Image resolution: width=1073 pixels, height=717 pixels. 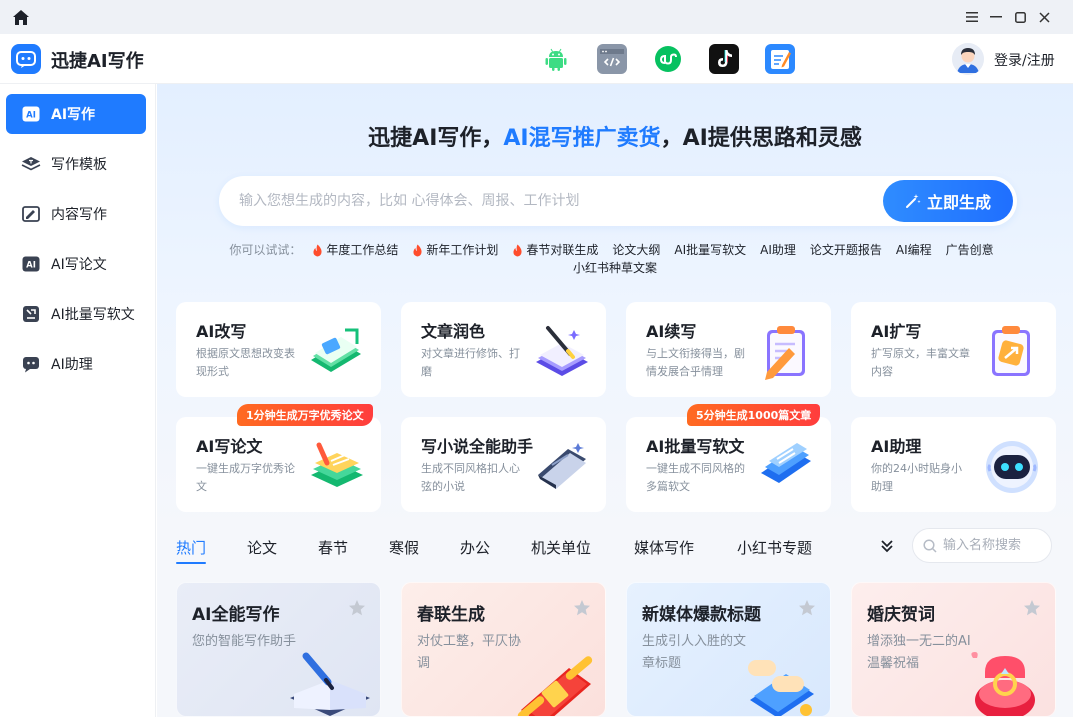 I want to click on feature-card-batch-write: AI批量写软文 一键生成不同风格的多篇软文, so click(x=728, y=464).